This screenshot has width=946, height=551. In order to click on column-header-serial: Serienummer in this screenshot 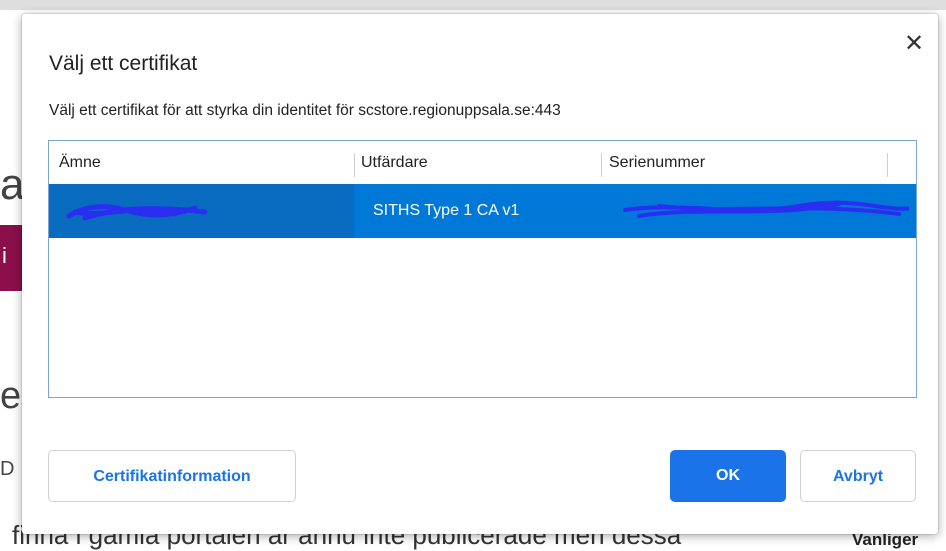, I will do `click(744, 161)`.